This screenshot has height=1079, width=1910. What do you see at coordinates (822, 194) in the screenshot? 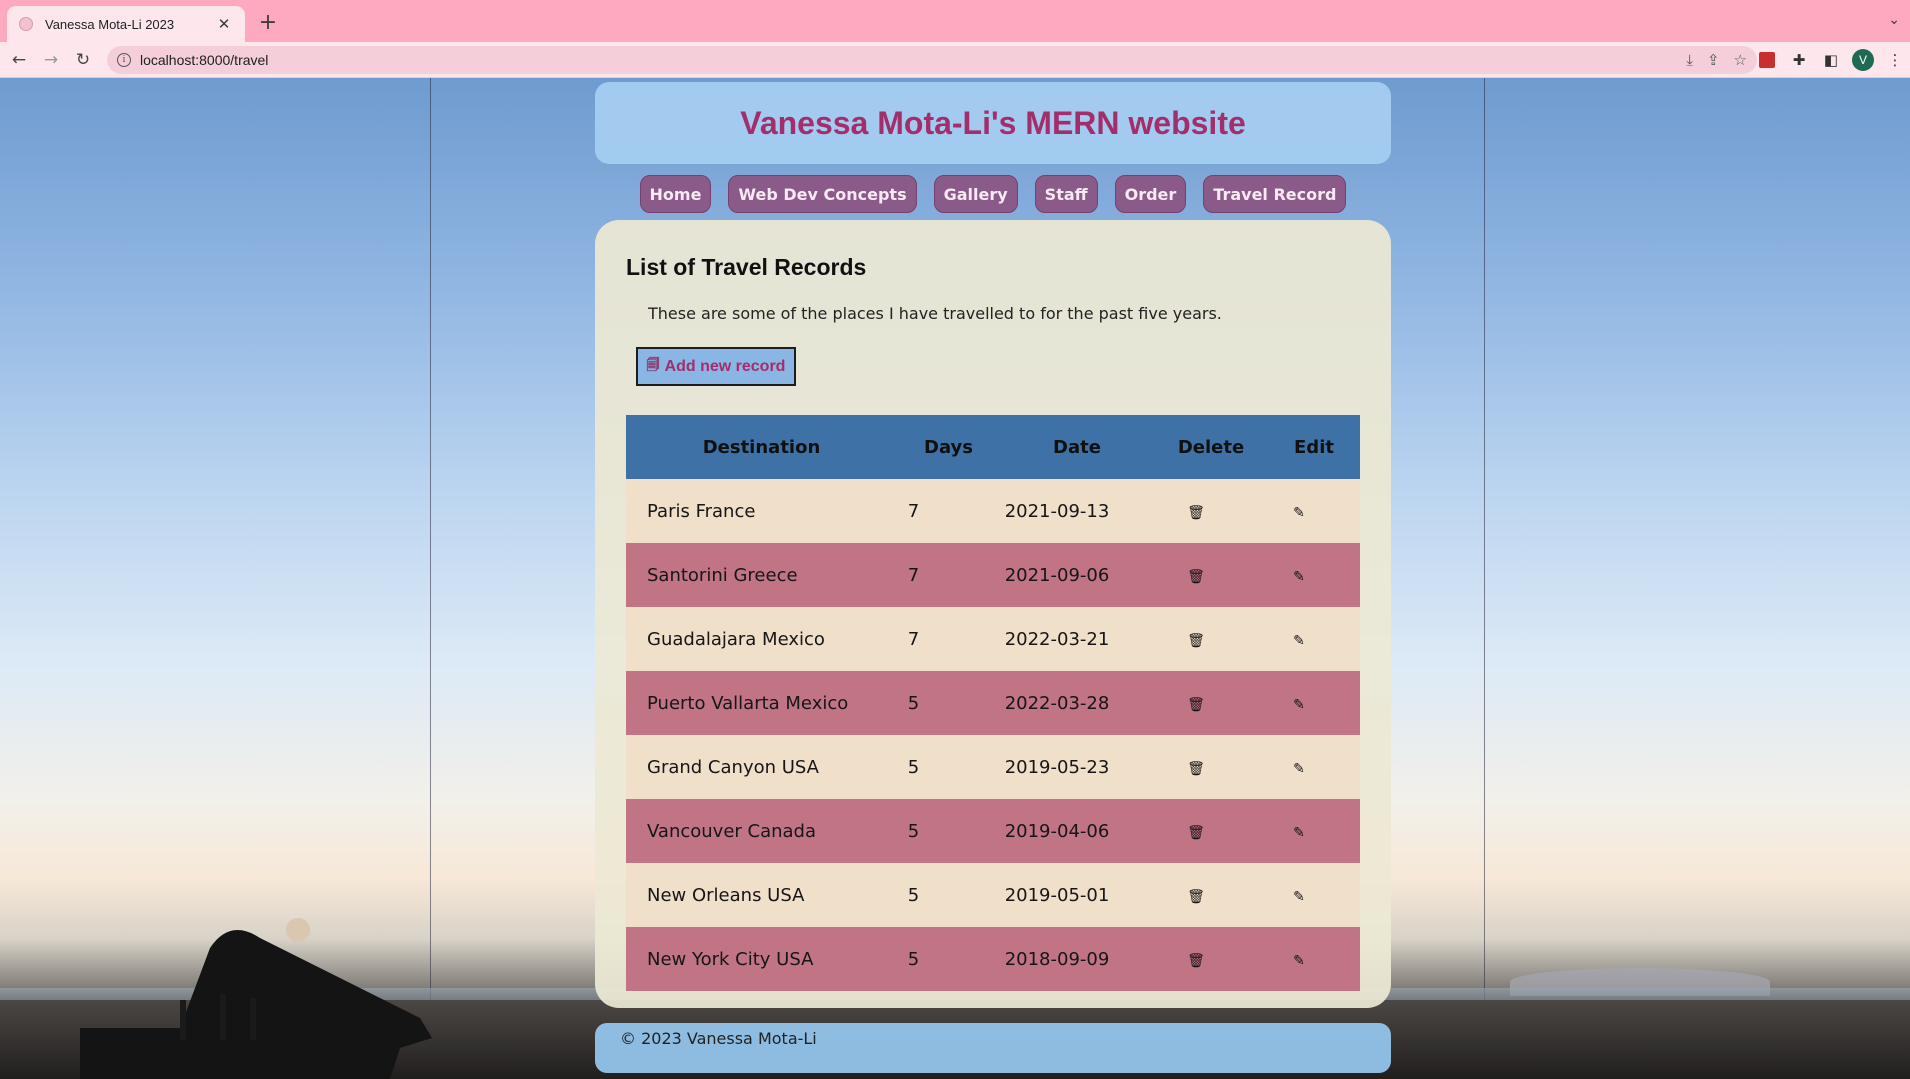
I see `nav-web-dev-concepts: Web Dev Concepts` at bounding box center [822, 194].